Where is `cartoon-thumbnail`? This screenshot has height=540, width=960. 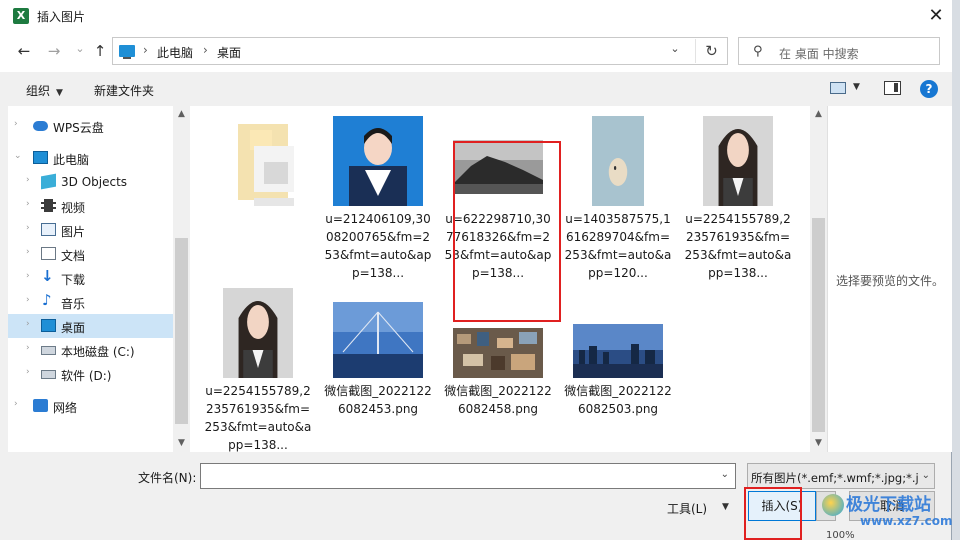
cartoon-thumbnail is located at coordinates (618, 161).